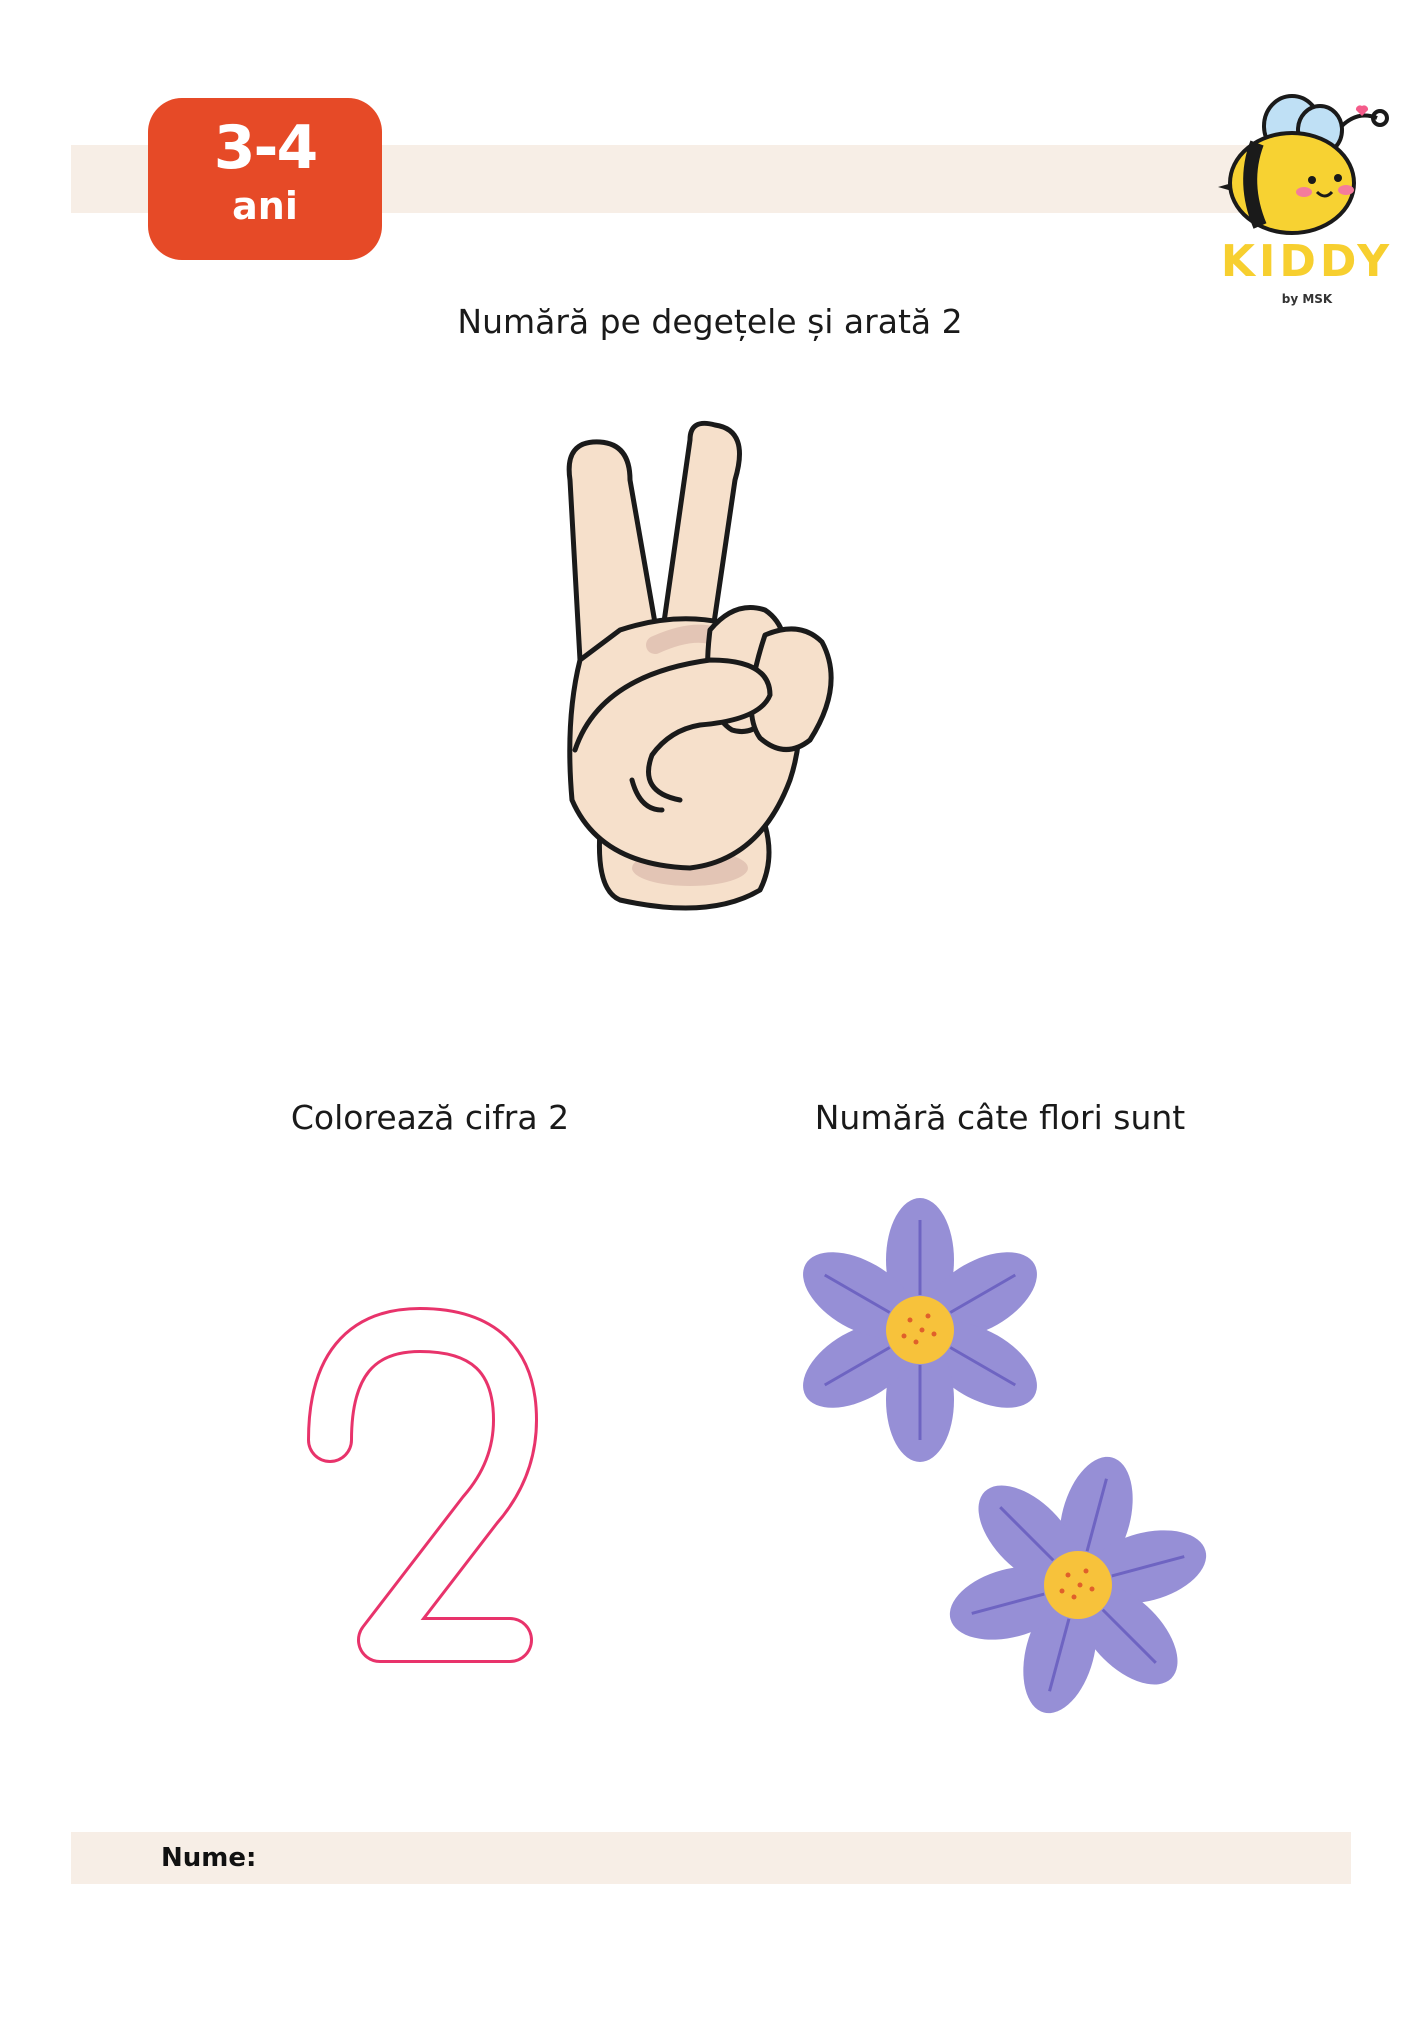 The height and width of the screenshot is (2040, 1414). I want to click on flower-group, so click(1040, 1470).